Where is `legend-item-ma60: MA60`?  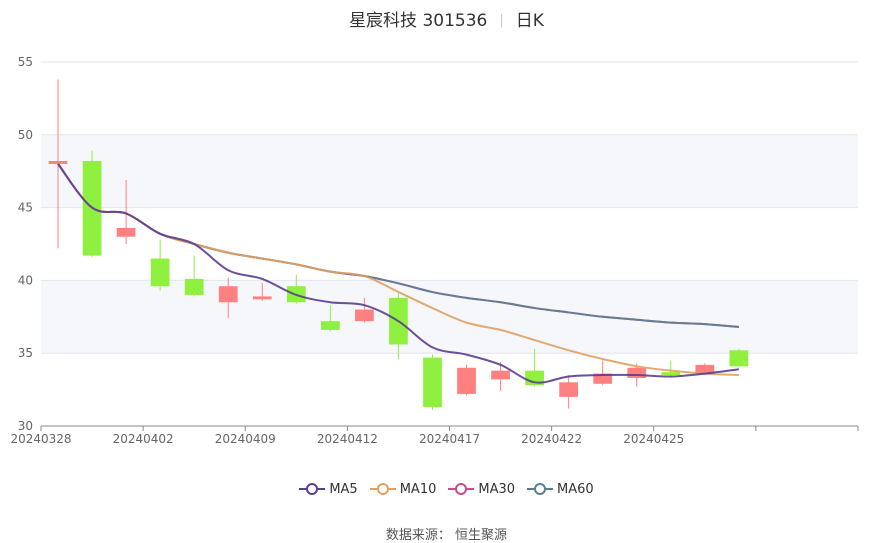 legend-item-ma60: MA60 is located at coordinates (560, 489).